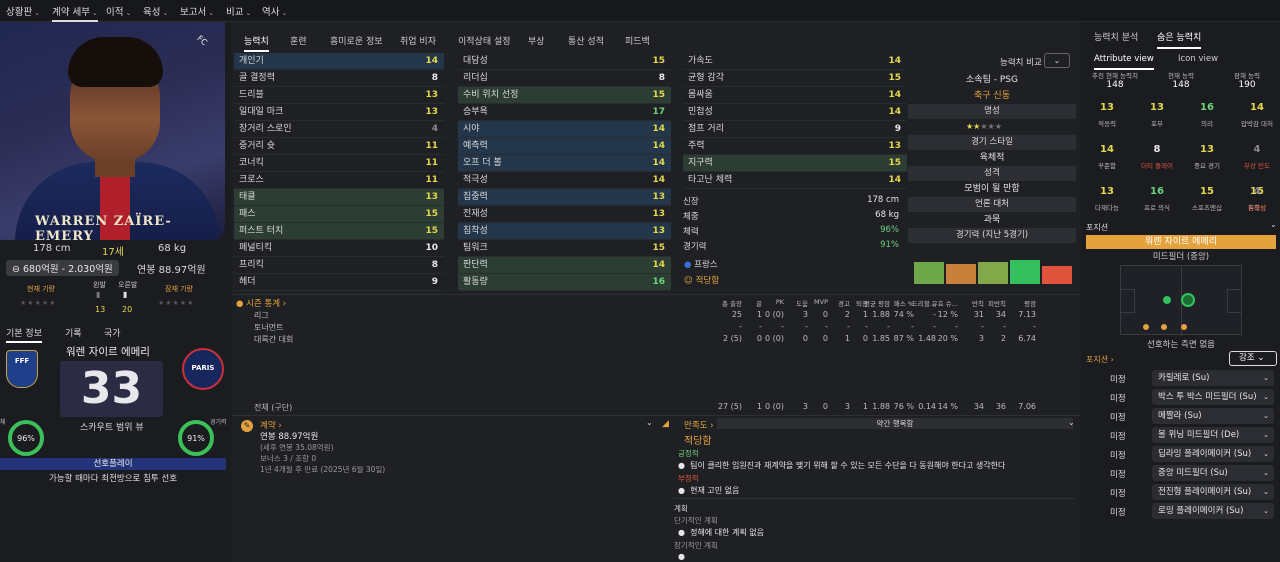 The width and height of the screenshot is (1280, 562). Describe the element at coordinates (564, 231) in the screenshot. I see `attribute-row: 침착성 13` at that location.